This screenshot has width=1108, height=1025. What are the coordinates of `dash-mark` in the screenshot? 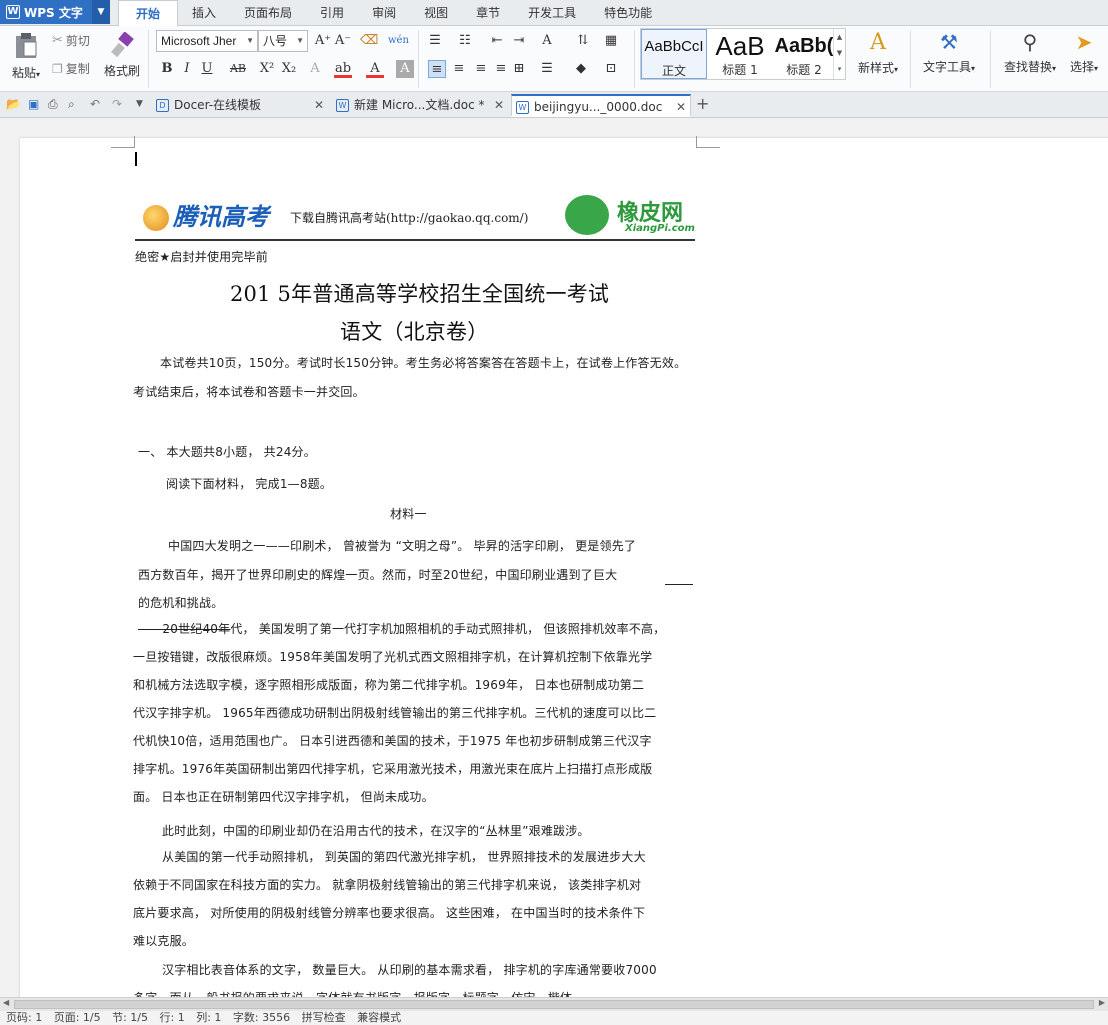 It's located at (679, 584).